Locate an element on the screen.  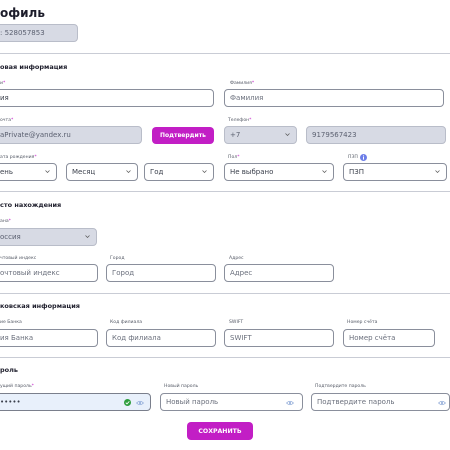
swift-label: SWIFT is located at coordinates (236, 322).